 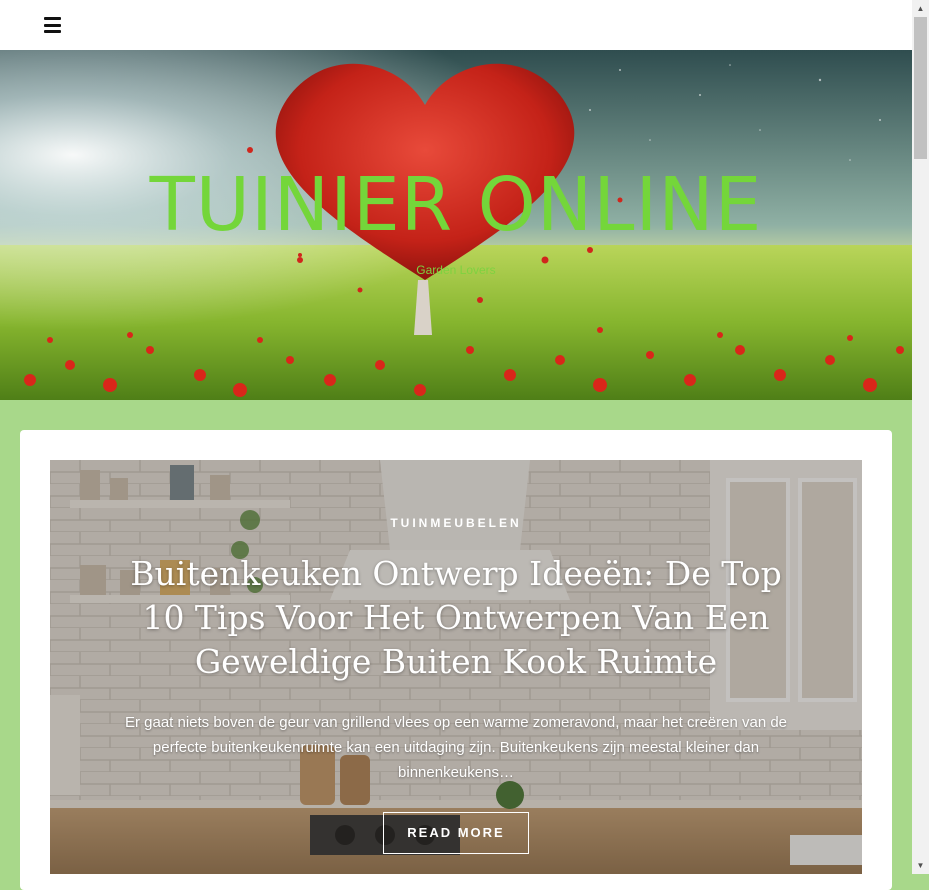 I want to click on hamburger-menu-icon, so click(x=52, y=25).